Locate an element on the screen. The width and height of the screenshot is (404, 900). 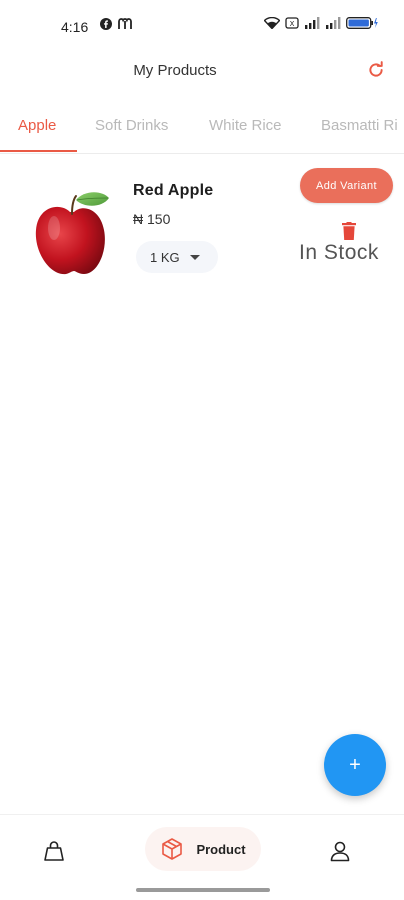
app-bar: My Products is located at coordinates (202, 71).